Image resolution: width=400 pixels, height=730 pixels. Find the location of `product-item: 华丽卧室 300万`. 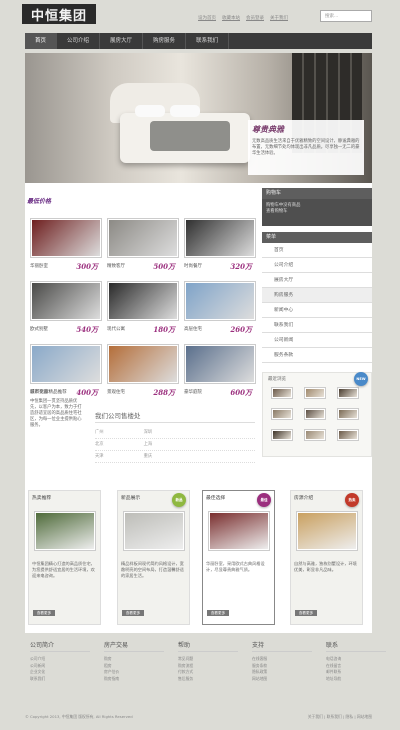

product-item: 华丽卧室 300万 is located at coordinates (66, 247).